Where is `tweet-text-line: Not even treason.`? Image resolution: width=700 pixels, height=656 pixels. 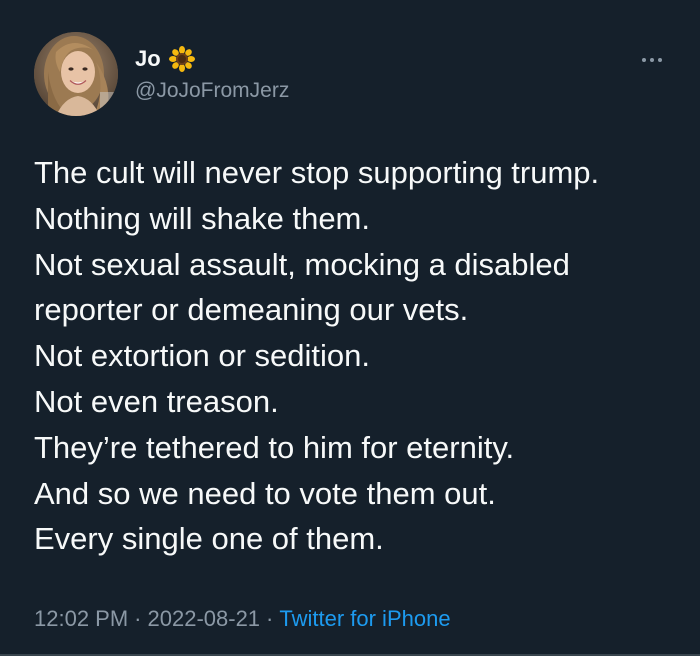 tweet-text-line: Not even treason. is located at coordinates (156, 401).